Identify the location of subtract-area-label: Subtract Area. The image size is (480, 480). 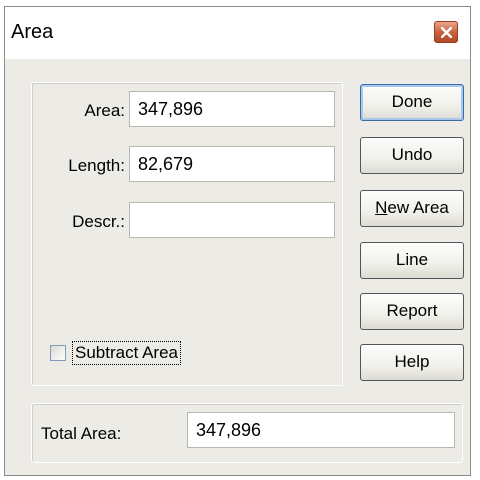
(127, 353).